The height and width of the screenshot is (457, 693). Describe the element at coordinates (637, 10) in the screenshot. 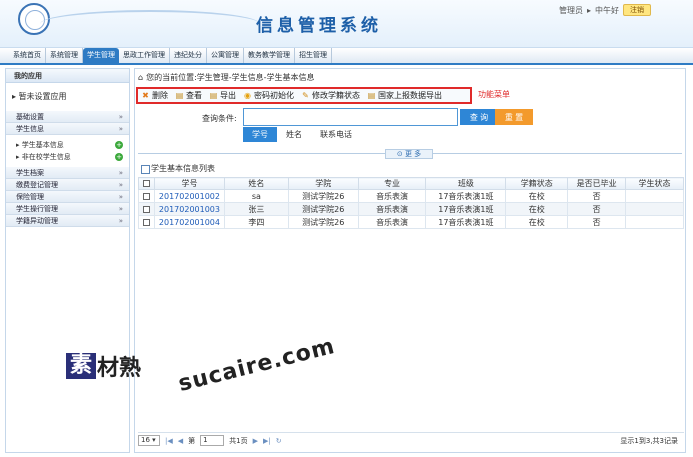

I see `logout-button: 注销` at that location.